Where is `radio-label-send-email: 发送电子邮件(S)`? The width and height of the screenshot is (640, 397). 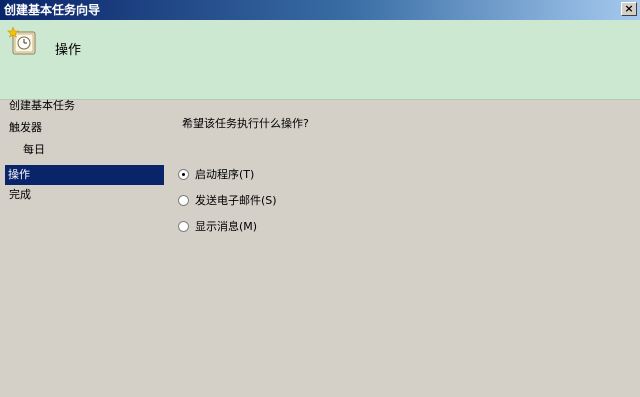
radio-label-send-email: 发送电子邮件(S) is located at coordinates (236, 200).